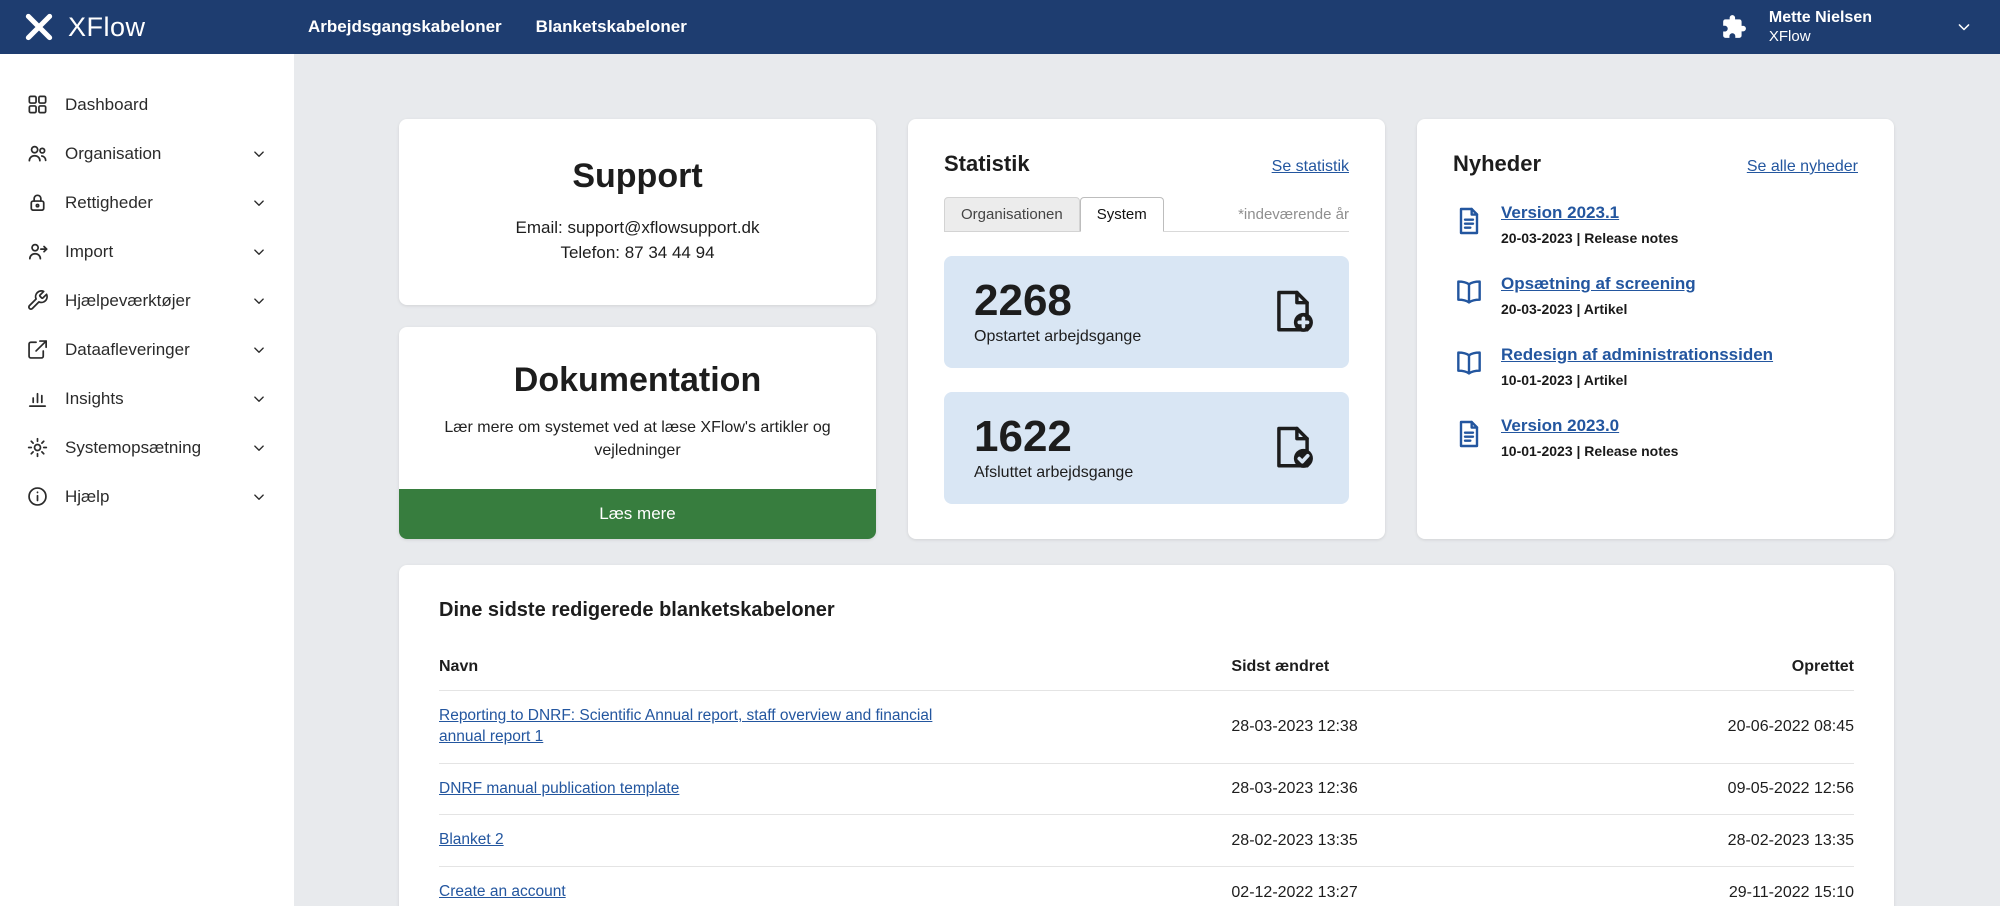 This screenshot has width=2000, height=906. I want to click on statistics-tab: Organisationen, so click(1012, 214).